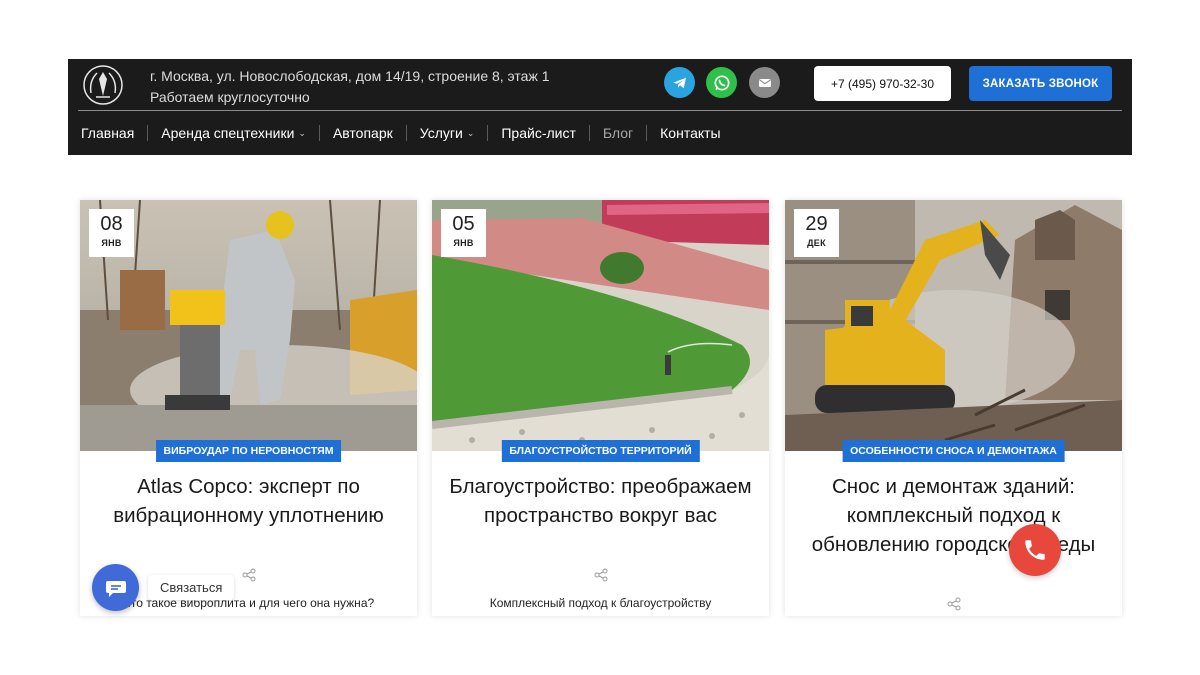  What do you see at coordinates (882, 83) in the screenshot?
I see `phone-button: +7 (495) 970-32-30` at bounding box center [882, 83].